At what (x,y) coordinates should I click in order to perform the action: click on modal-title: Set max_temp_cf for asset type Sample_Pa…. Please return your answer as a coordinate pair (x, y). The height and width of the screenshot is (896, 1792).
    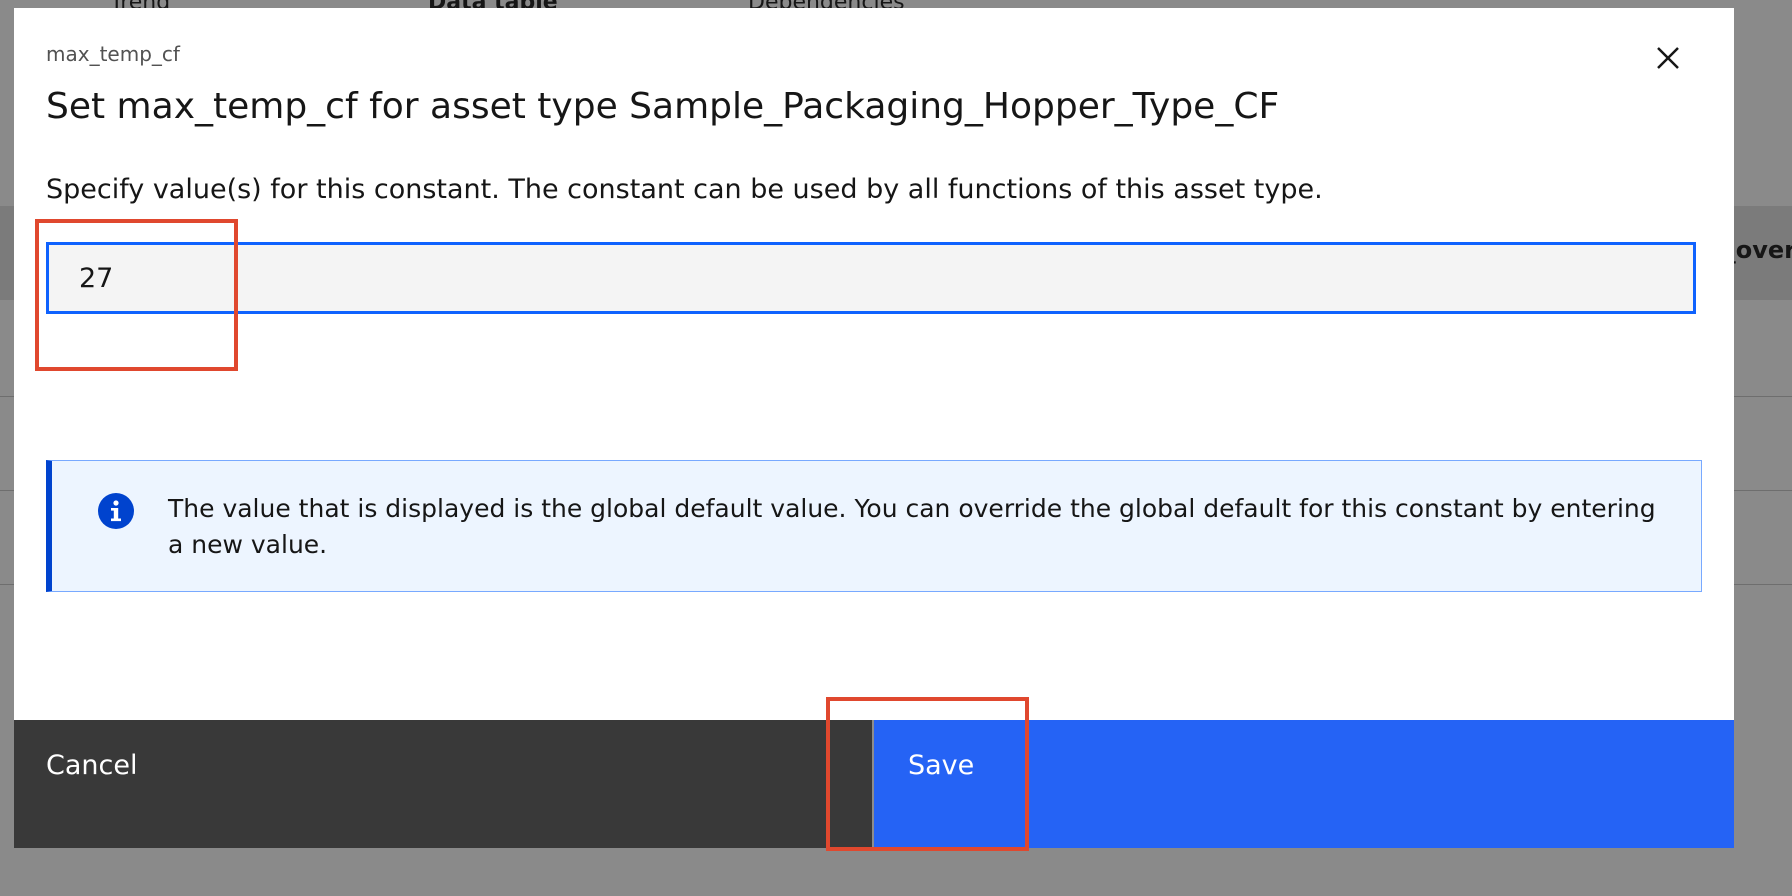
    Looking at the image, I should click on (663, 106).